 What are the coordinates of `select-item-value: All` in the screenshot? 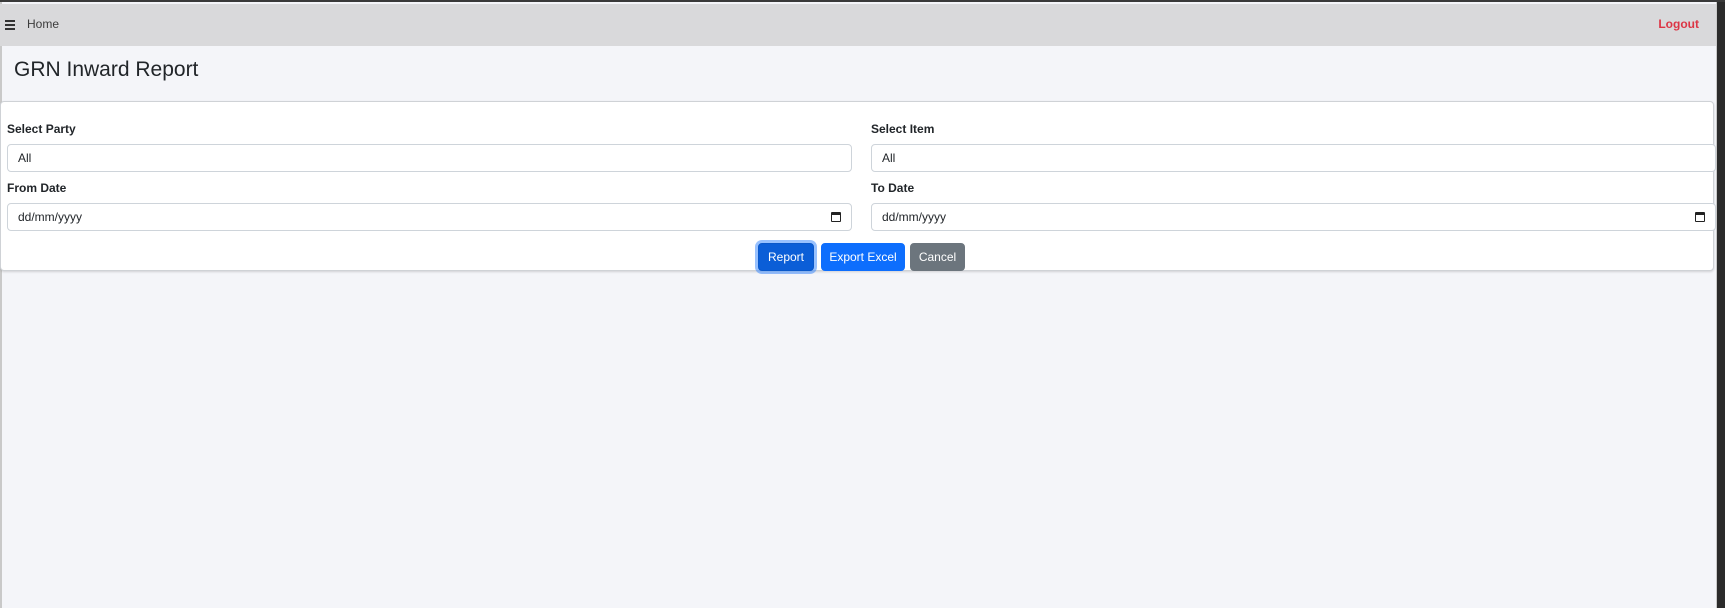 It's located at (889, 158).